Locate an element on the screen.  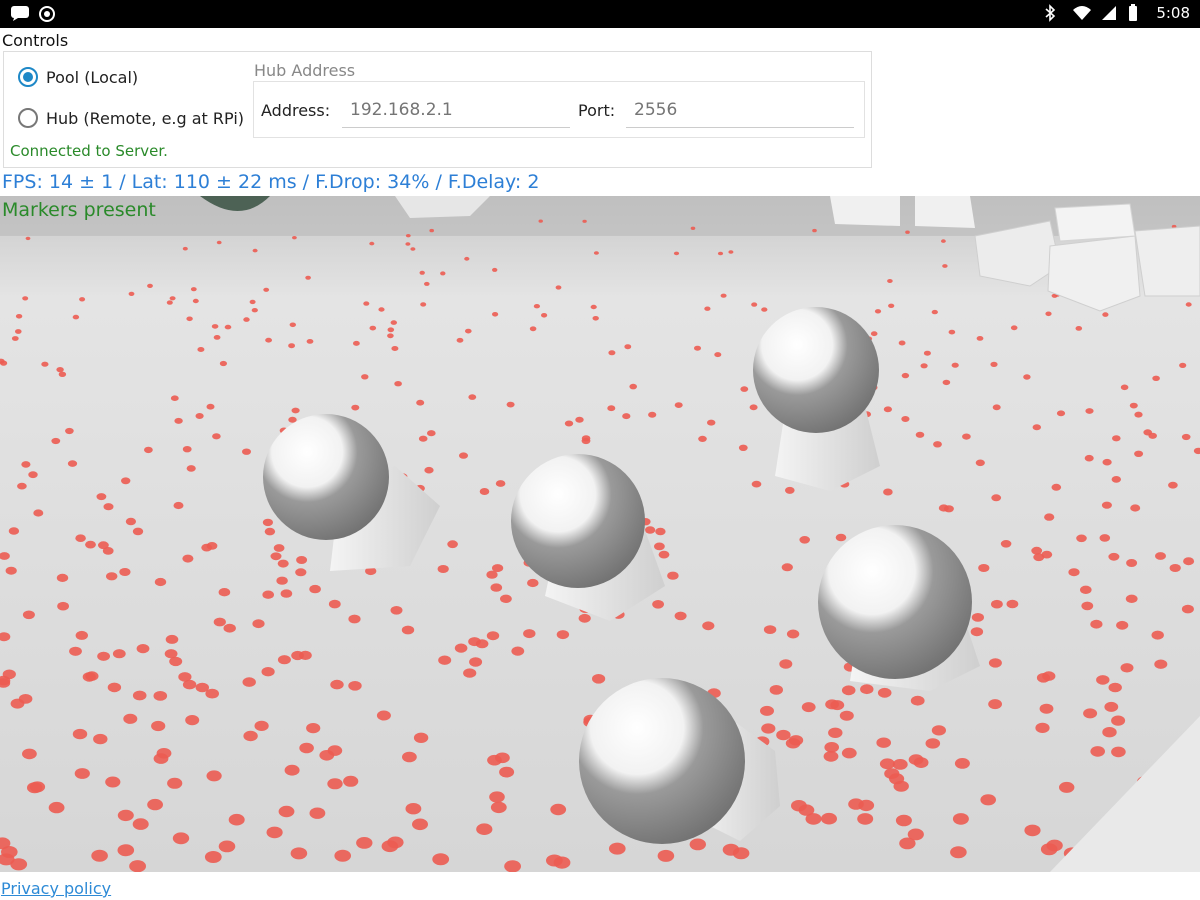
radio-button-unchecked is located at coordinates (28, 118).